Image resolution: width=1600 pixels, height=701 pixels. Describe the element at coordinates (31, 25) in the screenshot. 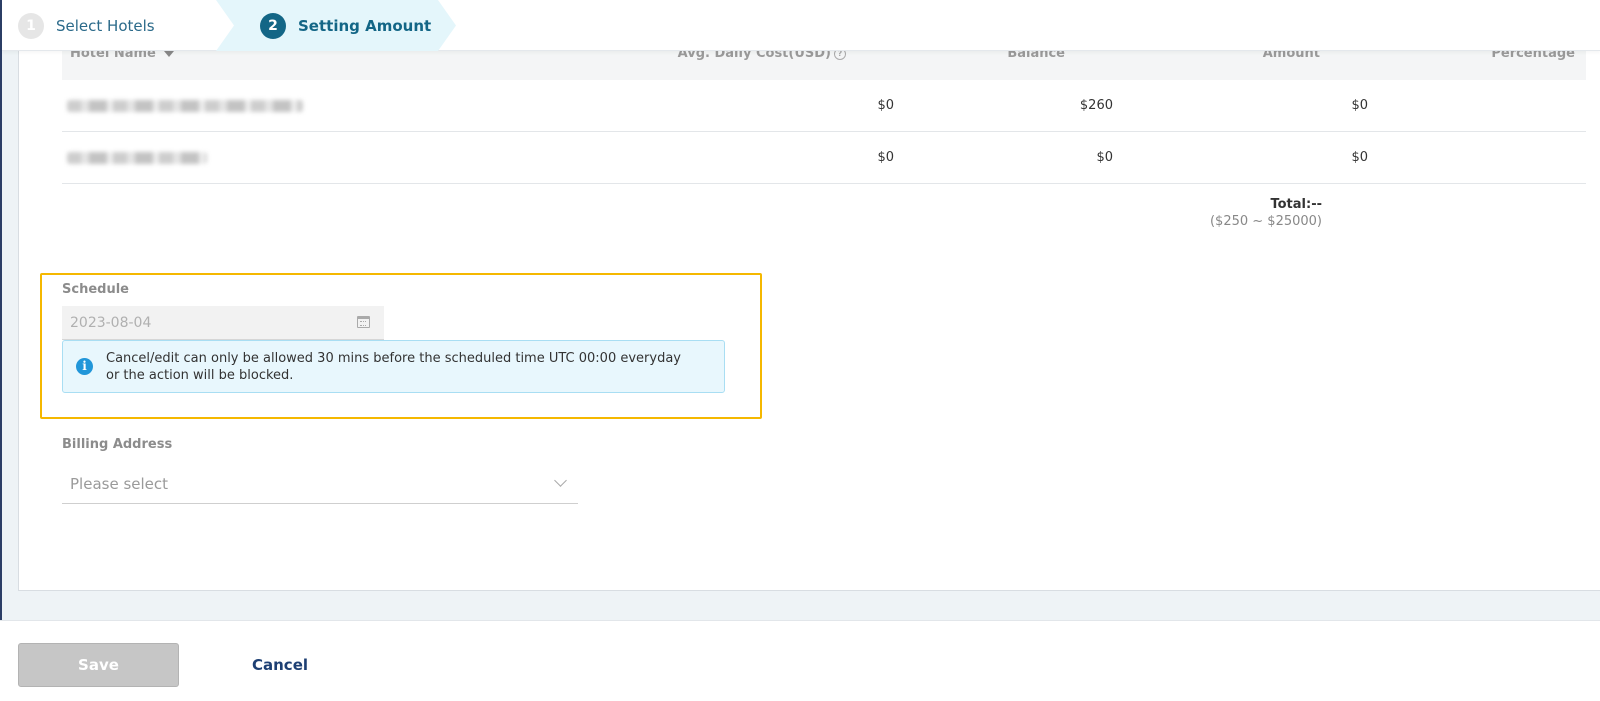

I see `step-number: 1` at that location.